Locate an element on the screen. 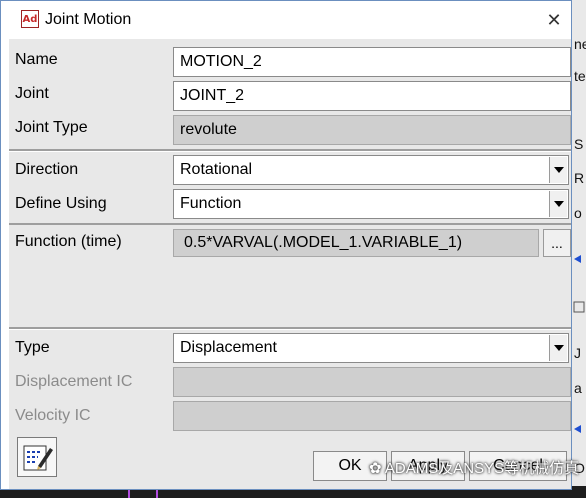 This screenshot has width=586, height=498. background-text-fragment: te is located at coordinates (580, 76).